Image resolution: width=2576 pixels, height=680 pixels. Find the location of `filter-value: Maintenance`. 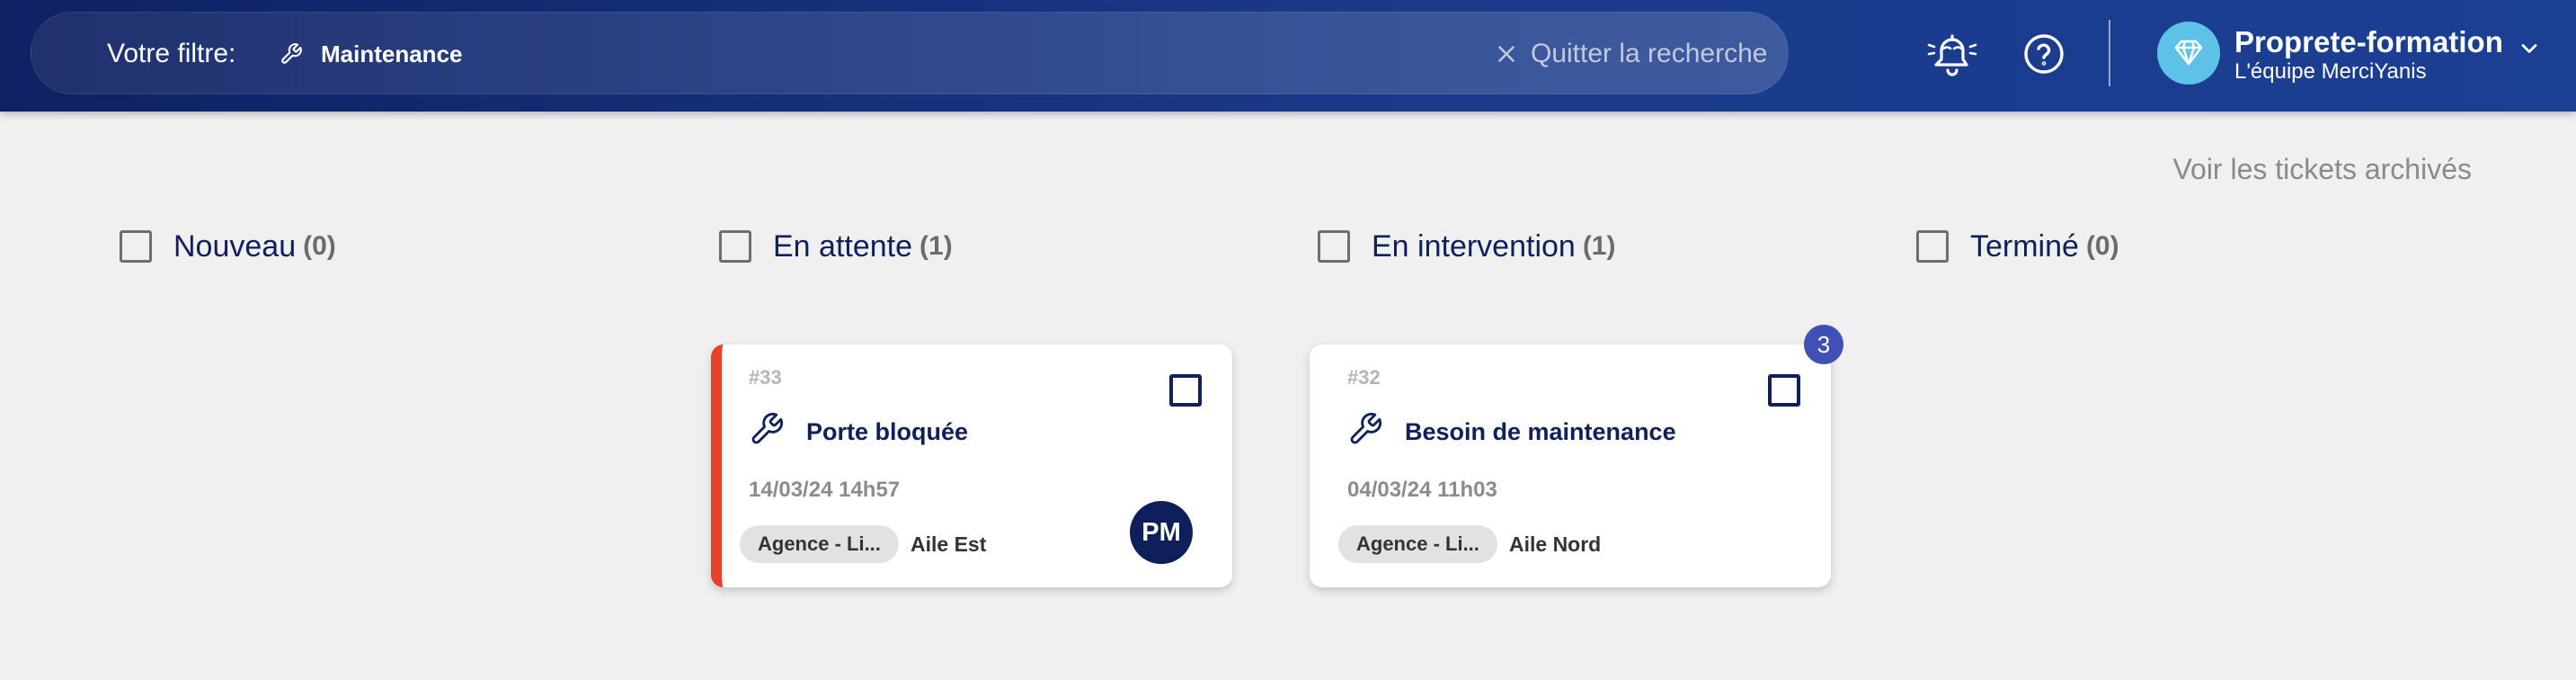

filter-value: Maintenance is located at coordinates (392, 53).